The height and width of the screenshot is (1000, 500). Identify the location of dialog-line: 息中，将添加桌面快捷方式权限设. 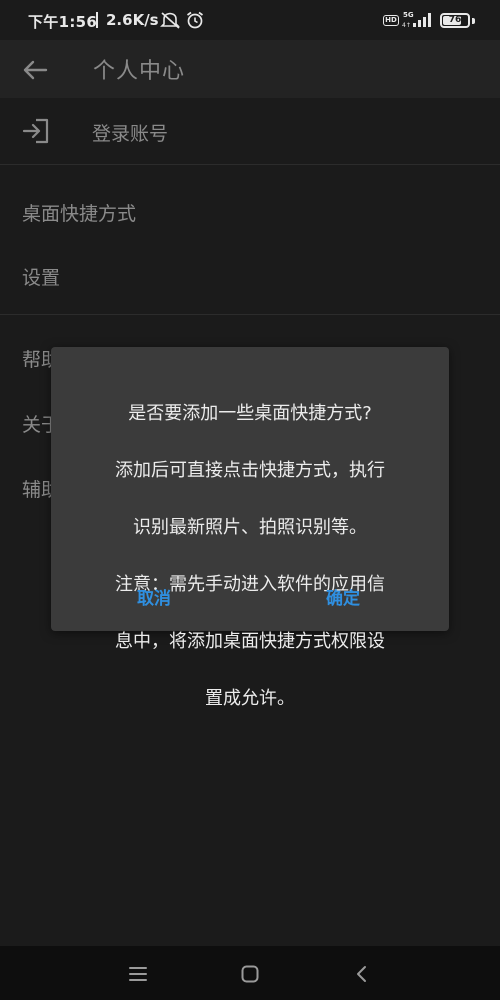
(250, 641).